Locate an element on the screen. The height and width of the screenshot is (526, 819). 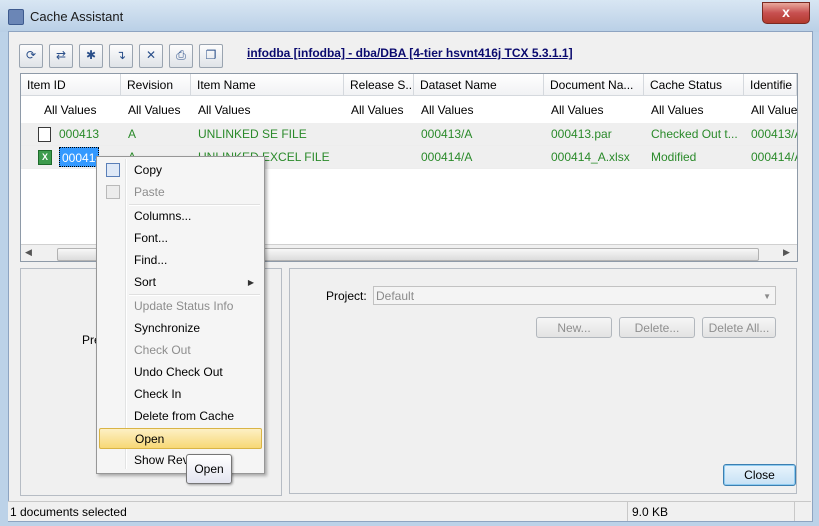
menu-item-check-out: Check Out is located at coordinates (180, 350).